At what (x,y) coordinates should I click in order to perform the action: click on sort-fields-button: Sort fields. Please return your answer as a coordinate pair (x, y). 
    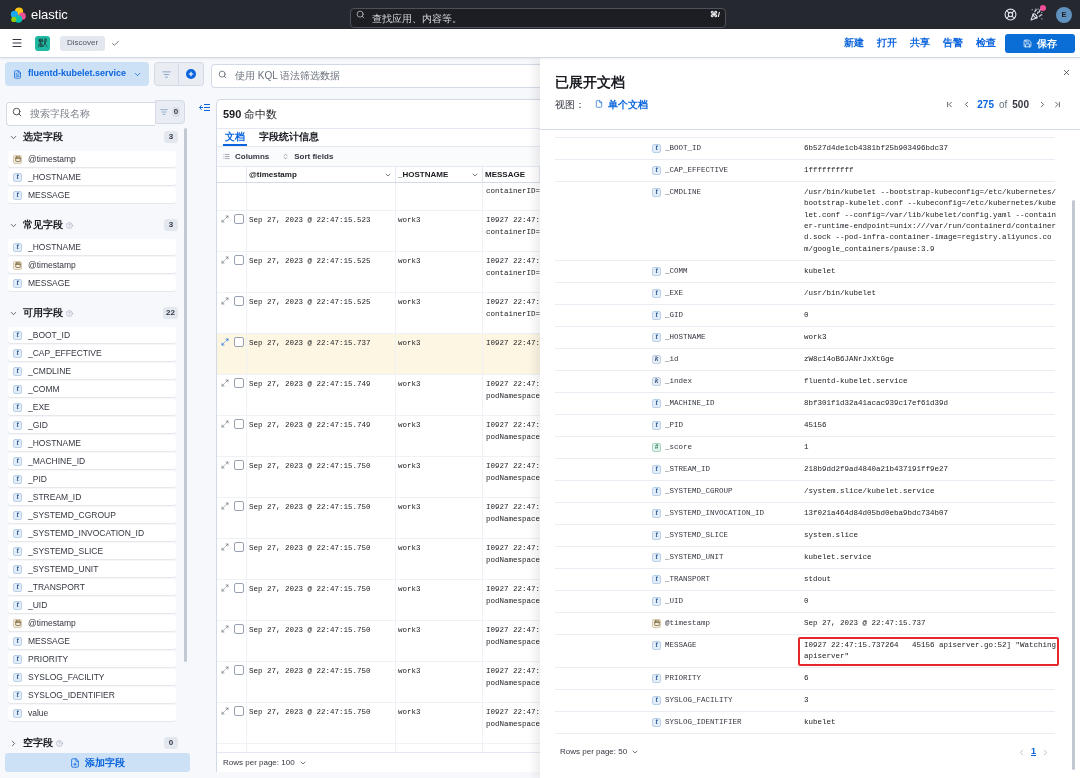
    Looking at the image, I should click on (308, 156).